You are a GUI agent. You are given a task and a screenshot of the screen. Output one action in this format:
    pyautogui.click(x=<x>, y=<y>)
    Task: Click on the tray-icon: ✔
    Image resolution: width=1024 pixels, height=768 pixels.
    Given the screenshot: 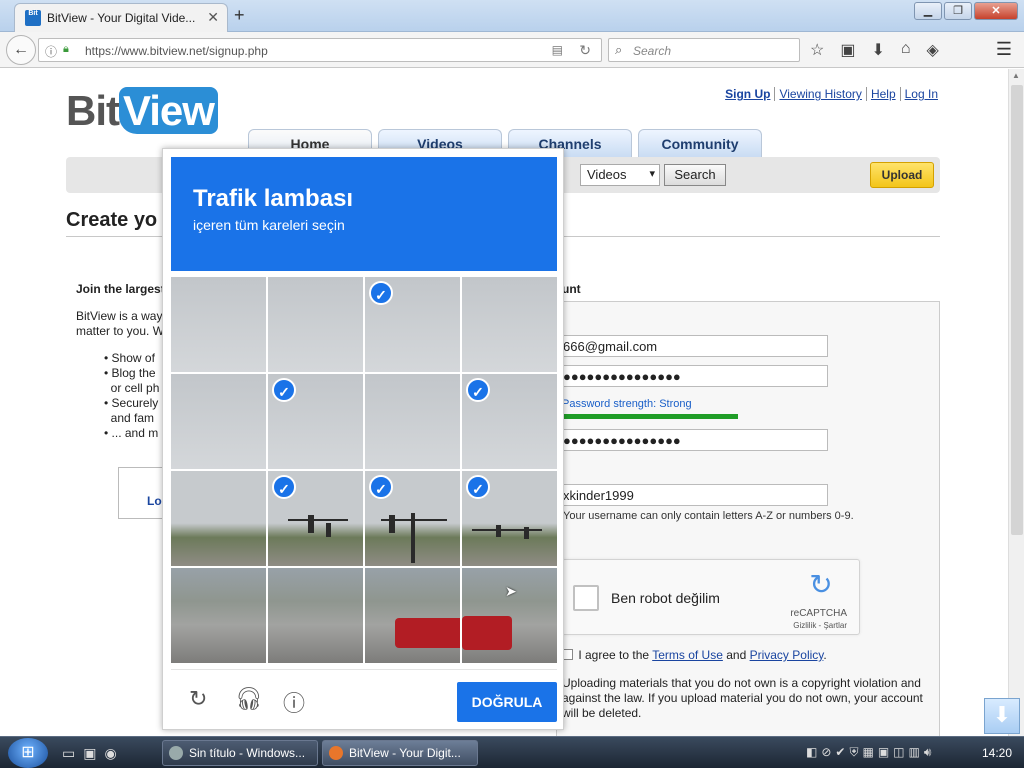 What is the action you would take?
    pyautogui.click(x=840, y=752)
    